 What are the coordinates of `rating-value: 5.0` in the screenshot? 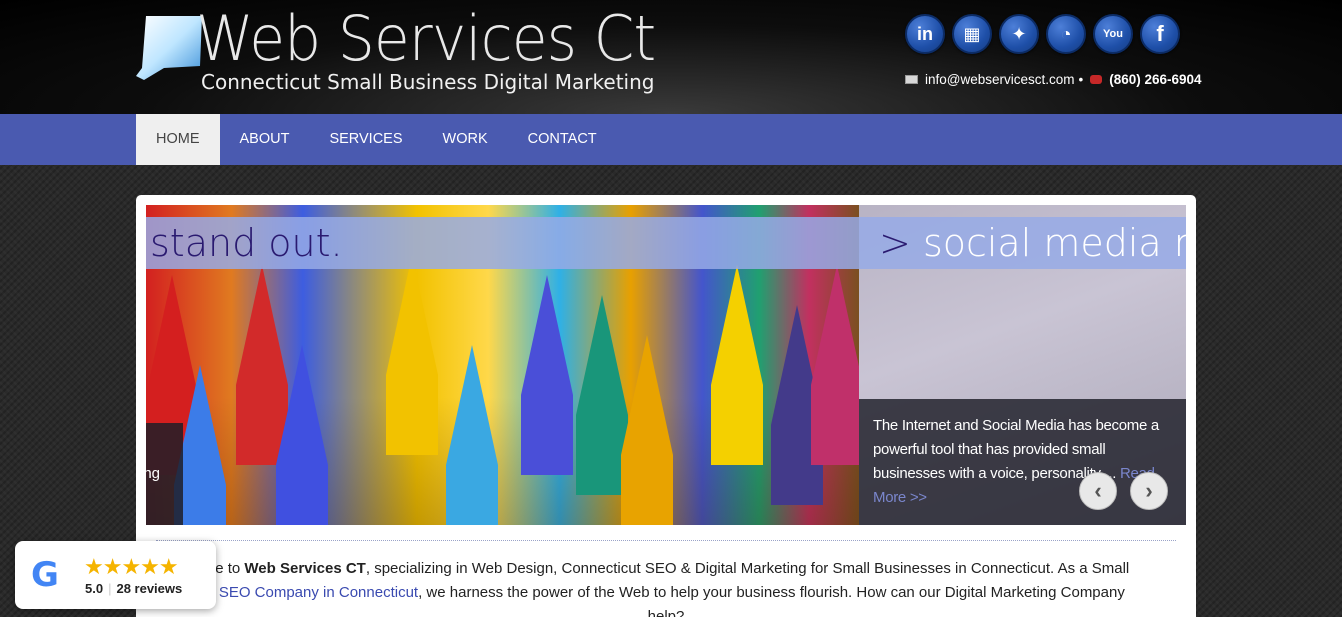 It's located at (94, 588).